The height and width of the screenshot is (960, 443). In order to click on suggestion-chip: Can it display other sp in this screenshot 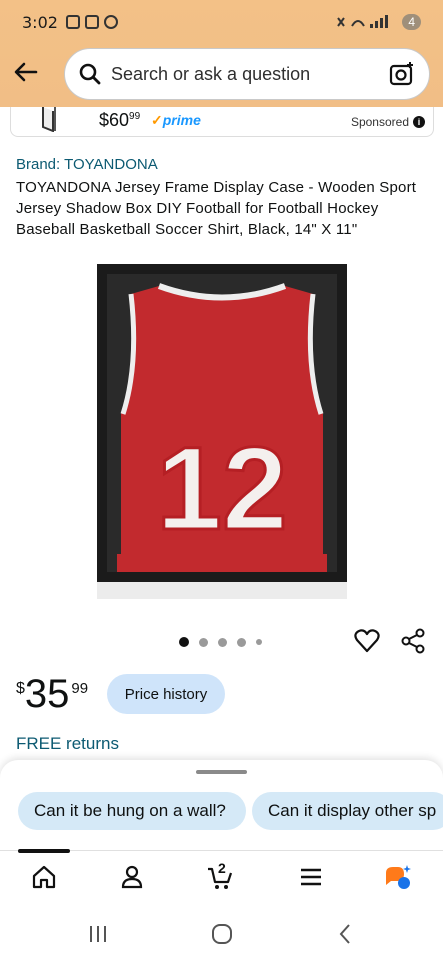, I will do `click(347, 811)`.